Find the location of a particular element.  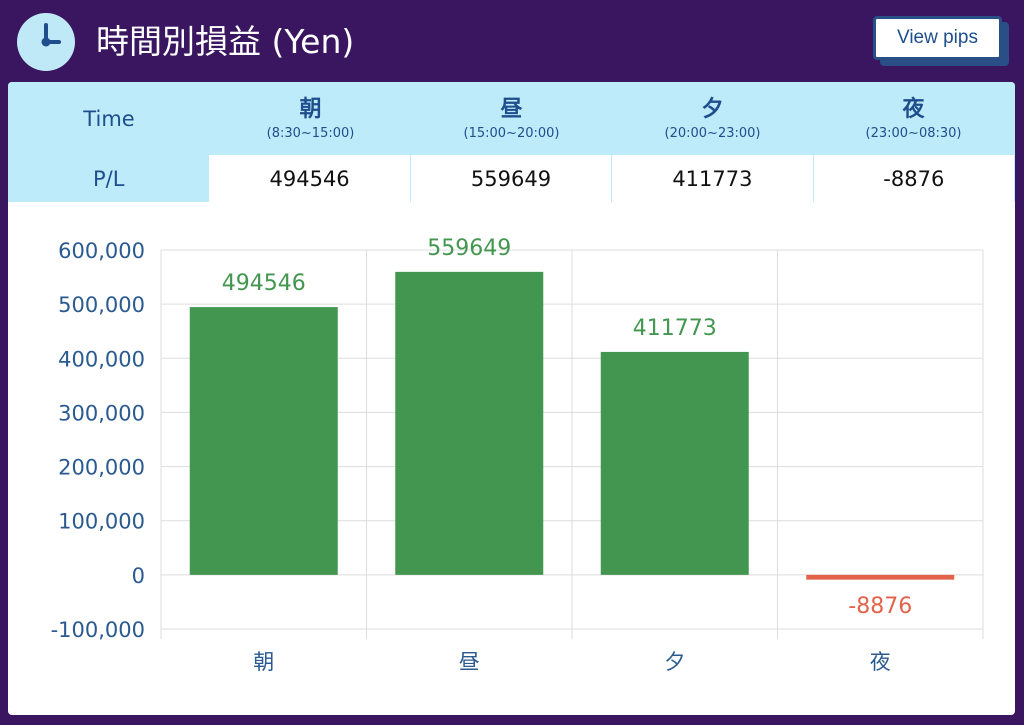

pl-value: 494546 is located at coordinates (309, 178).